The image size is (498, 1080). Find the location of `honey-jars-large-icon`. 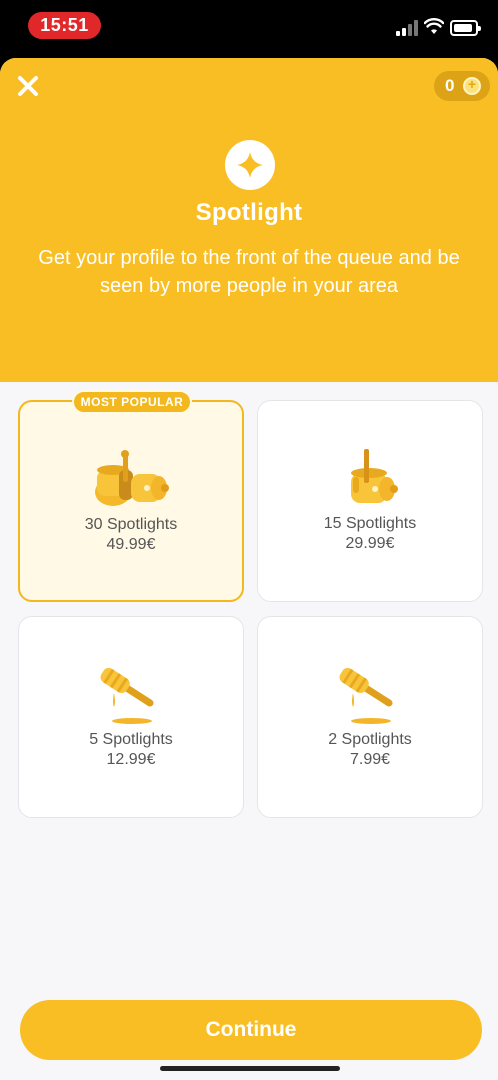

honey-jars-large-icon is located at coordinates (132, 478).